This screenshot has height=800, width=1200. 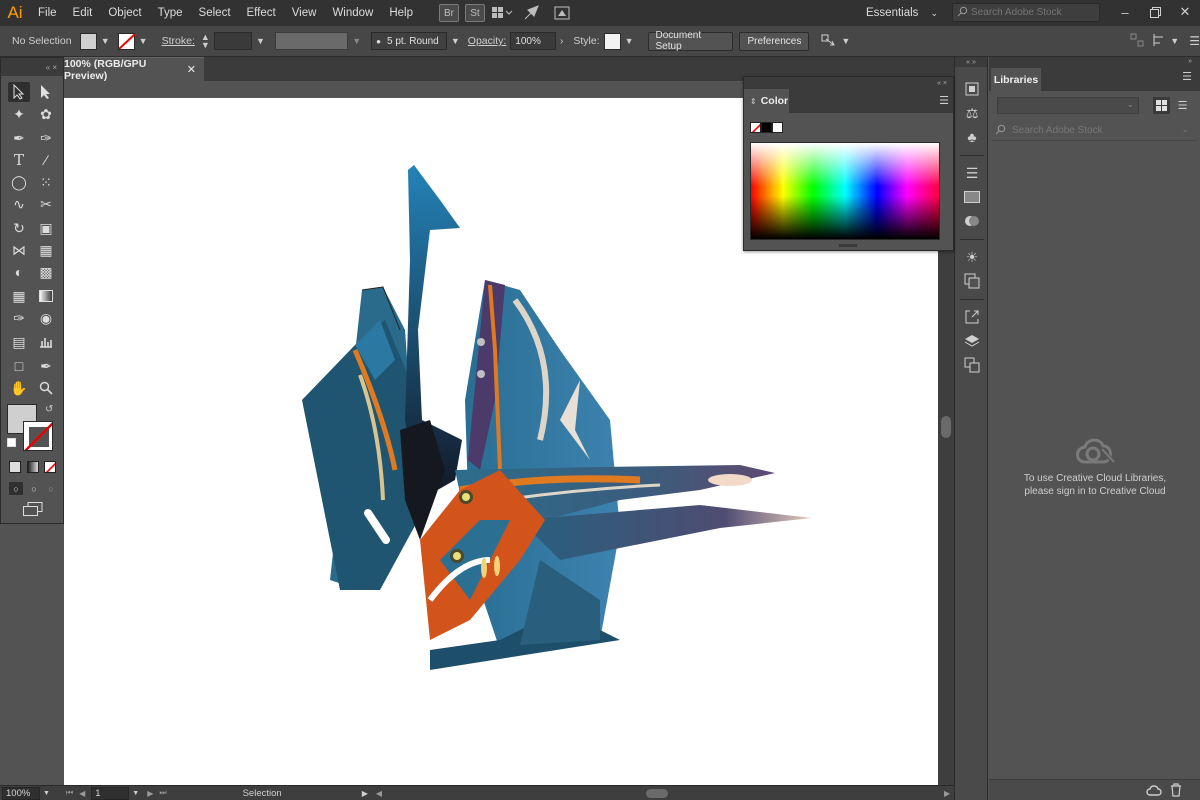 What do you see at coordinates (19, 388) in the screenshot?
I see `hand-tool-icon: ✋` at bounding box center [19, 388].